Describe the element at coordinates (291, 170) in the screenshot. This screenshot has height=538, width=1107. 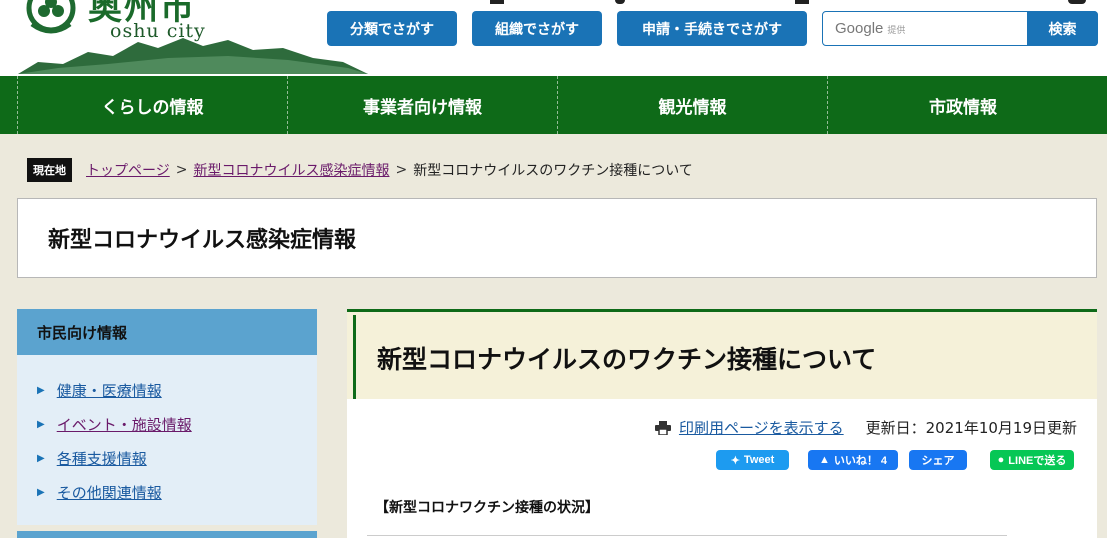
I see `breadcrumb-covid-link: 新型コロナウイルス感染症情報` at that location.